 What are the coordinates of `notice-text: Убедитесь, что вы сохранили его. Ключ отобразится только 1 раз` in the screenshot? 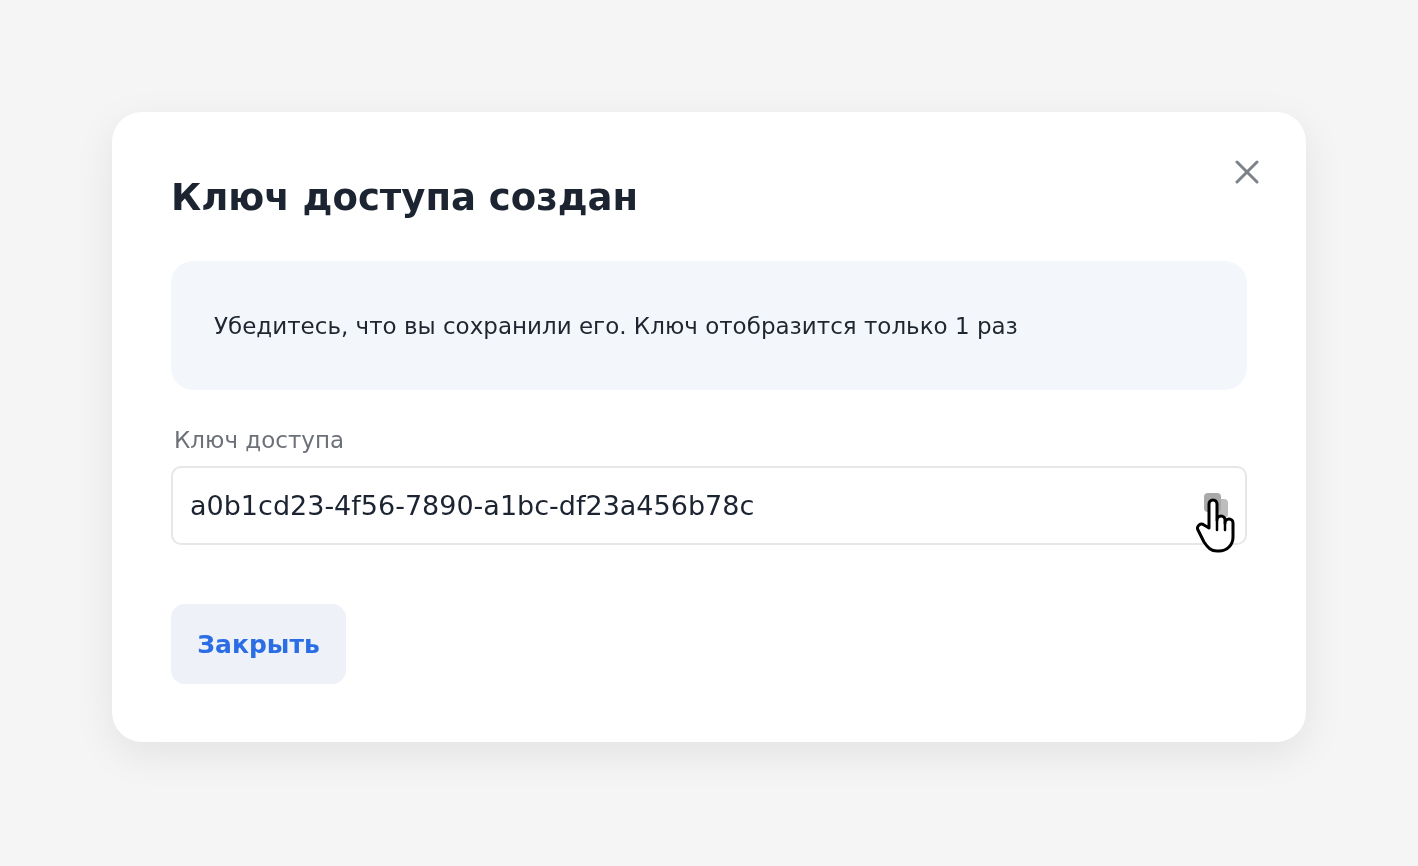 It's located at (616, 325).